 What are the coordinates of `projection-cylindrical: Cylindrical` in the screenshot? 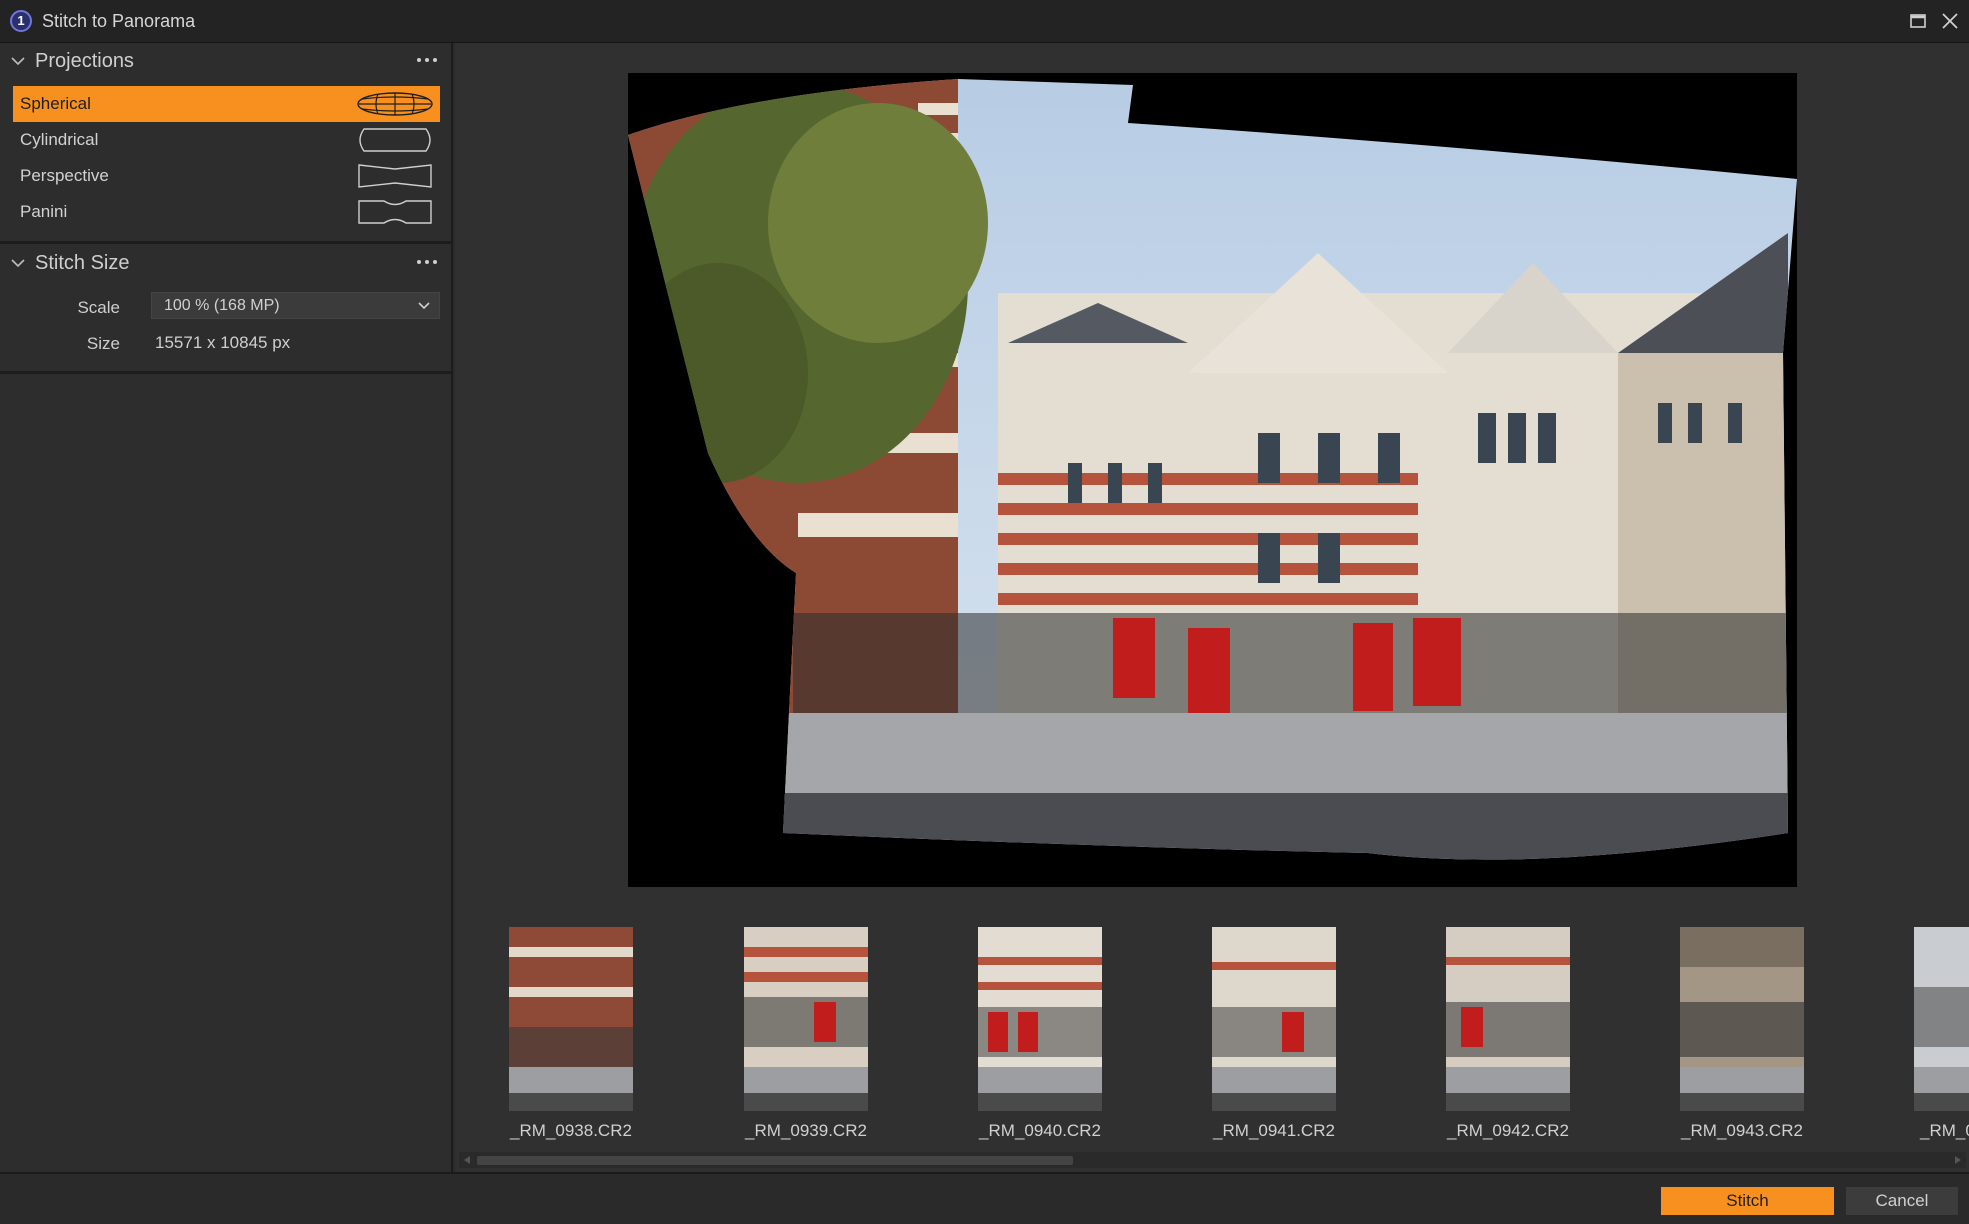 It's located at (226, 140).